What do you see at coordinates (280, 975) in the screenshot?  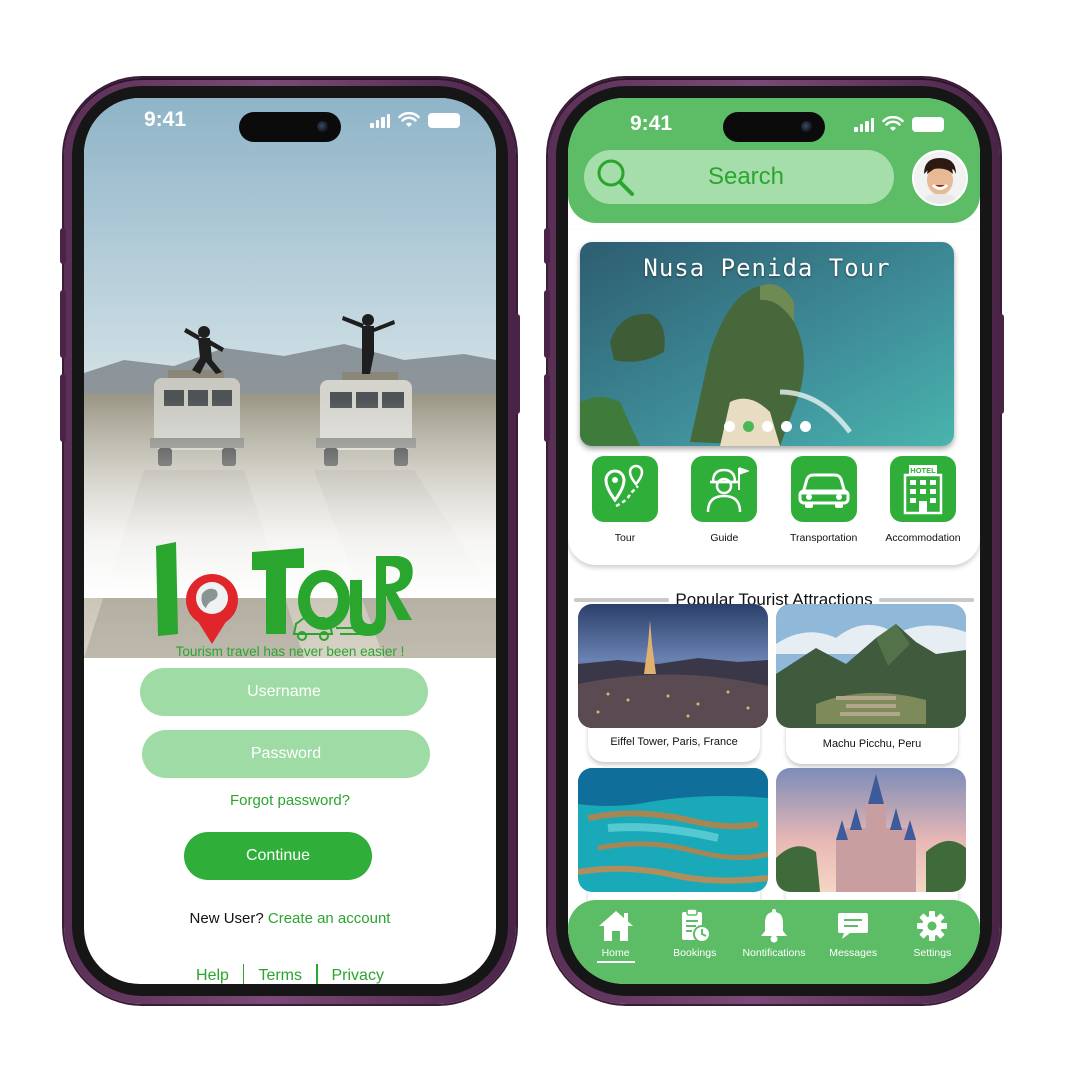 I see `terms-link: Terms` at bounding box center [280, 975].